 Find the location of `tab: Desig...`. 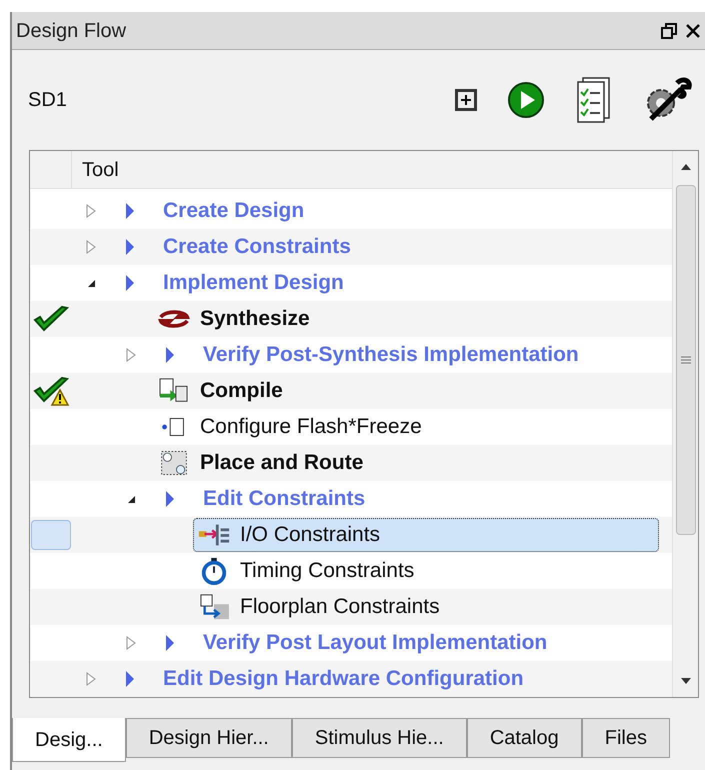

tab: Desig... is located at coordinates (69, 740).